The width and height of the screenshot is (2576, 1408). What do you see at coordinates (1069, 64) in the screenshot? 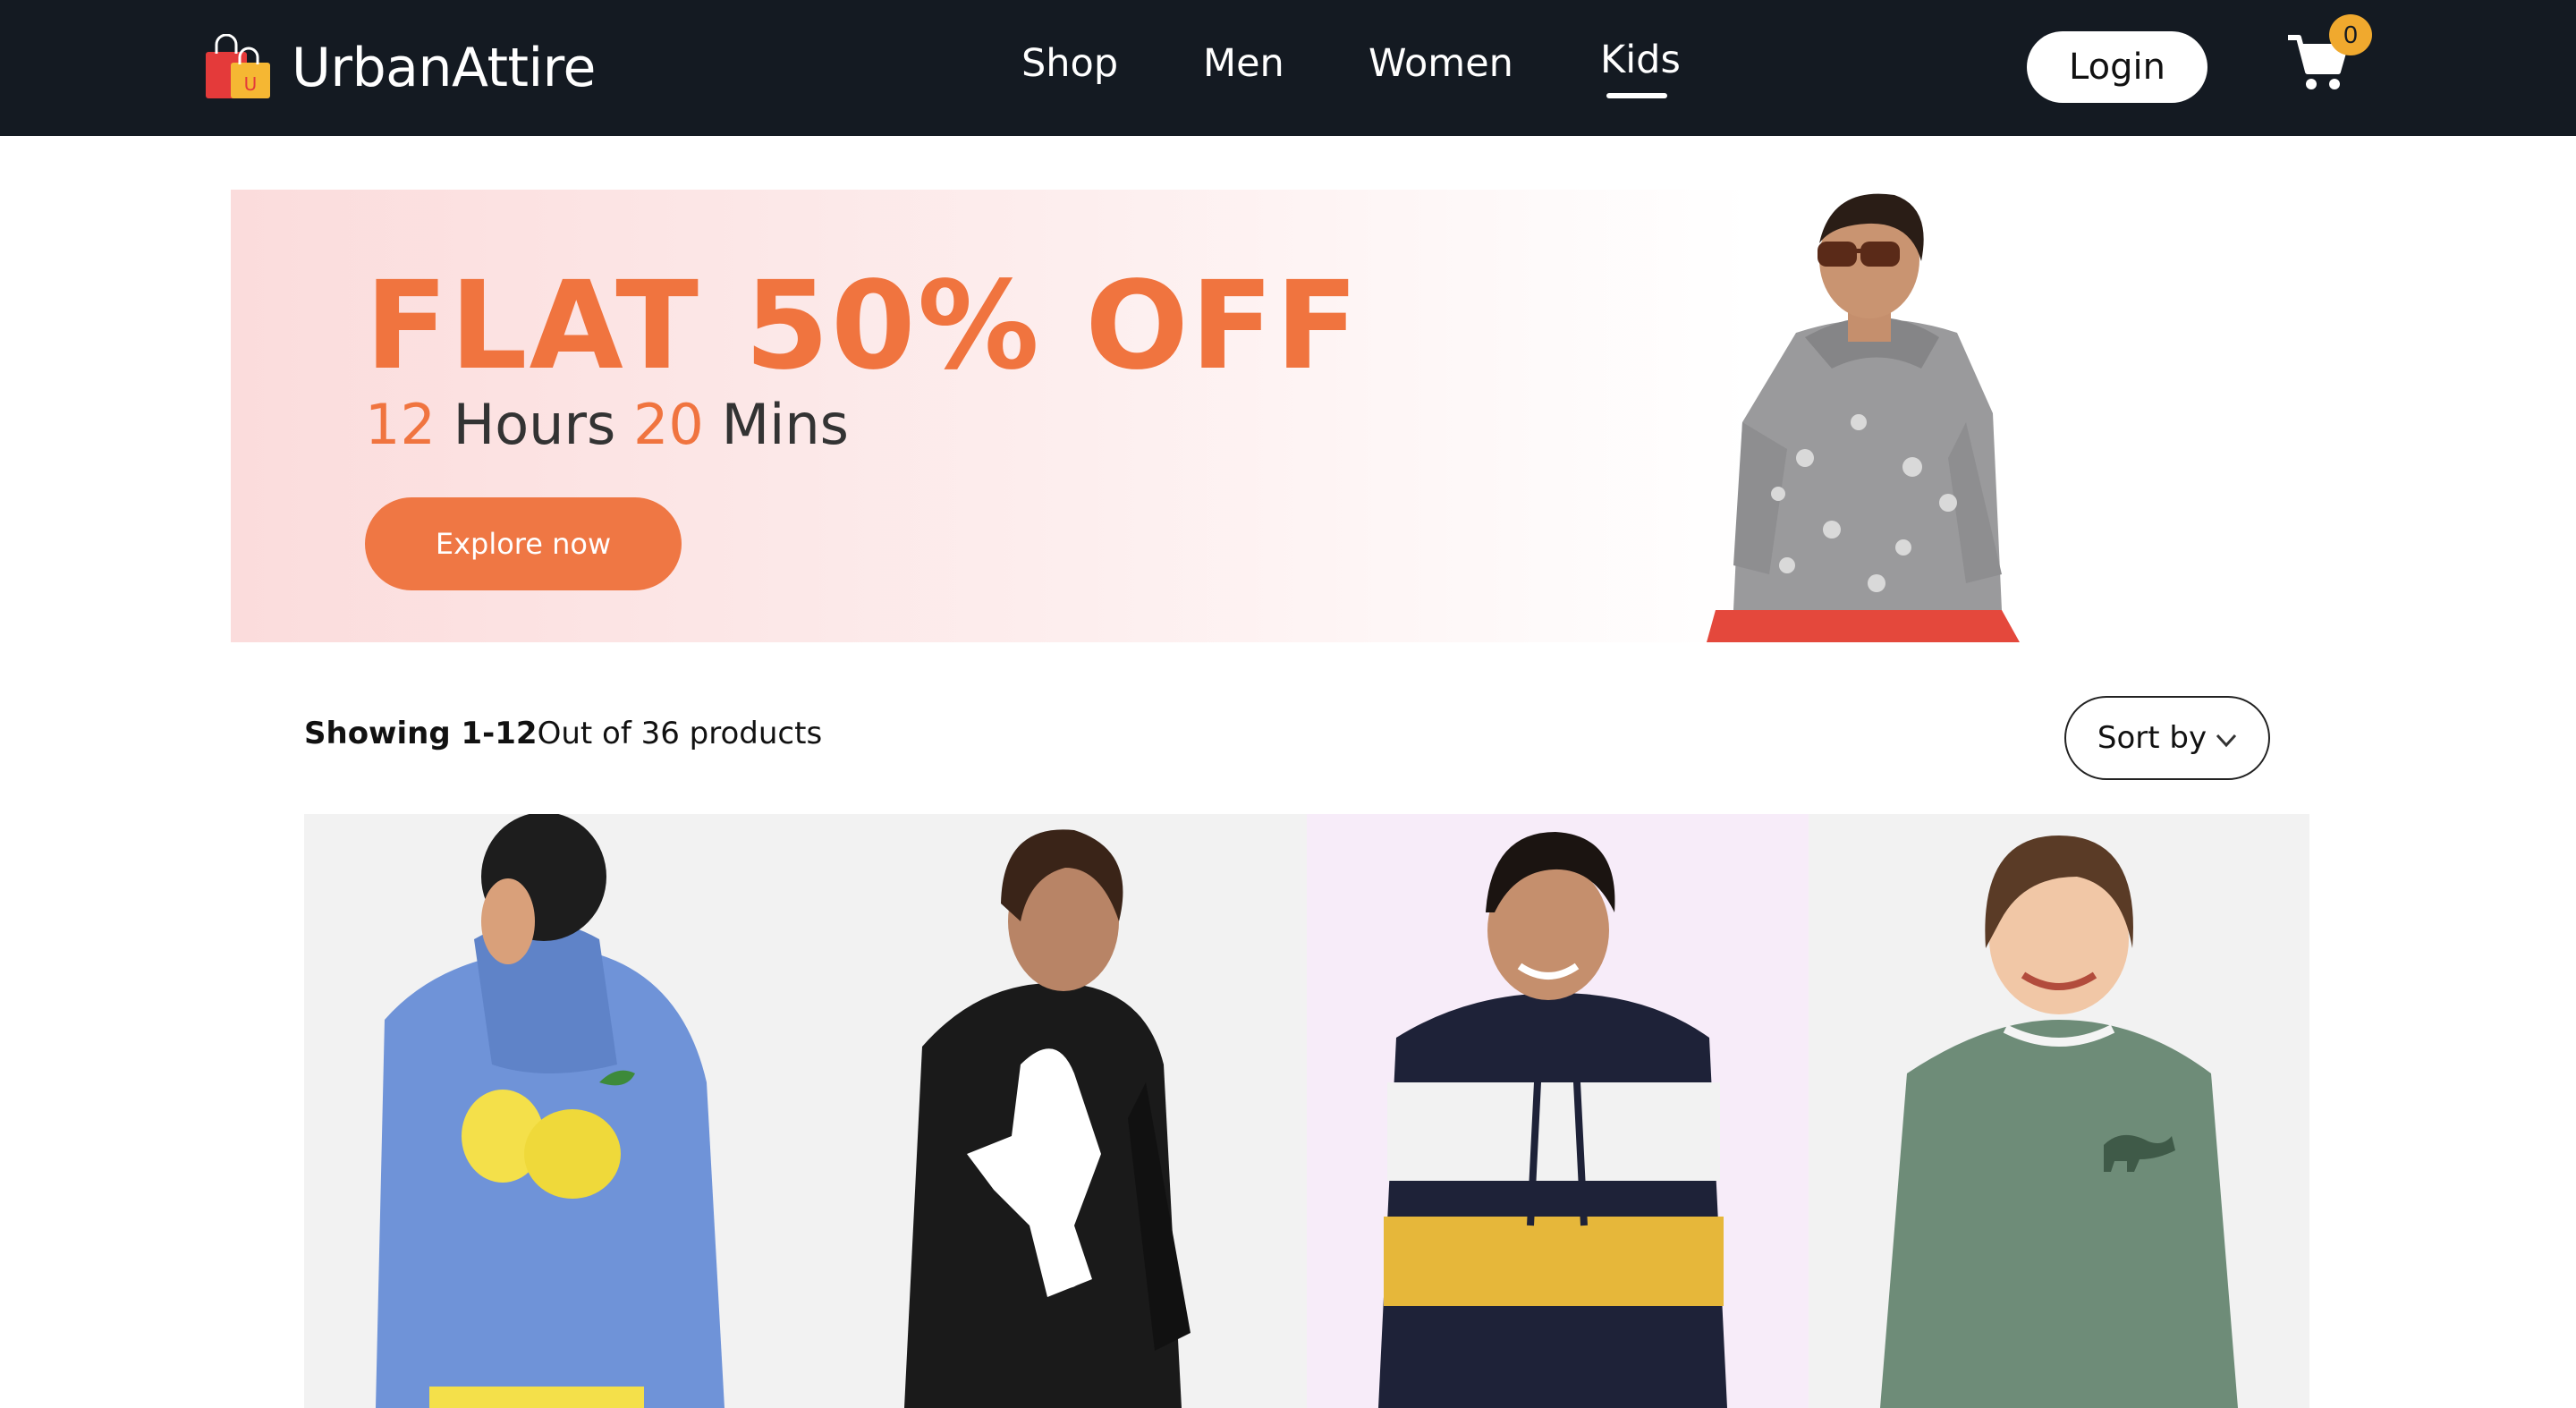
I see `nav-item-shop: Shop` at bounding box center [1069, 64].